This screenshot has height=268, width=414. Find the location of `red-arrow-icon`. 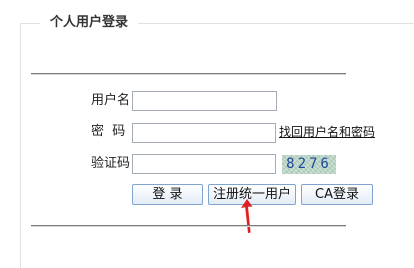

red-arrow-icon is located at coordinates (247, 216).